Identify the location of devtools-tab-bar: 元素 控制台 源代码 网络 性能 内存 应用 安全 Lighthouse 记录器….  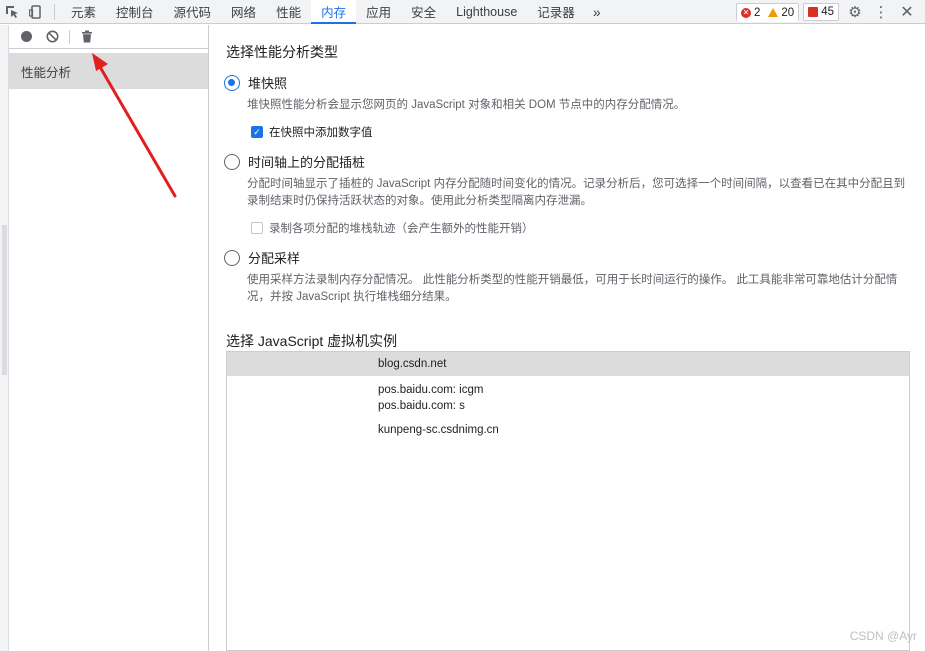
(462, 12).